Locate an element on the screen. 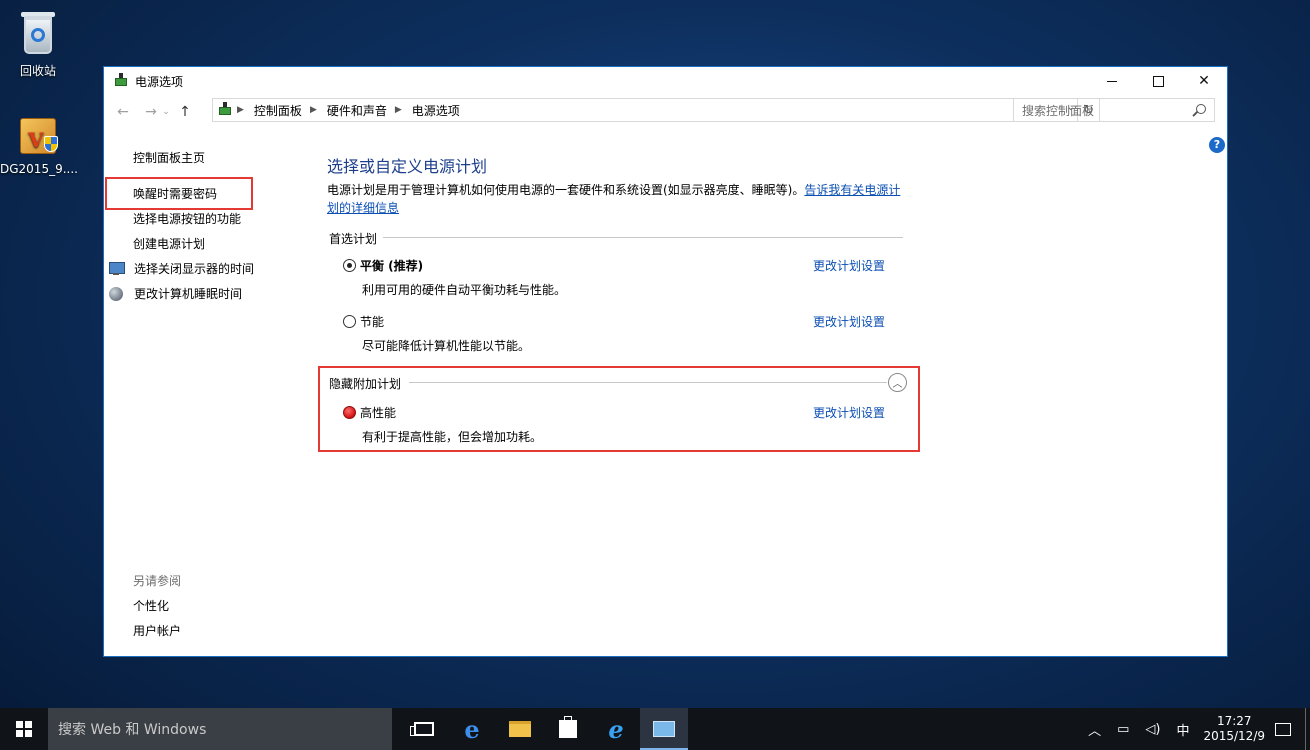  plan-name: 节能 is located at coordinates (372, 322).